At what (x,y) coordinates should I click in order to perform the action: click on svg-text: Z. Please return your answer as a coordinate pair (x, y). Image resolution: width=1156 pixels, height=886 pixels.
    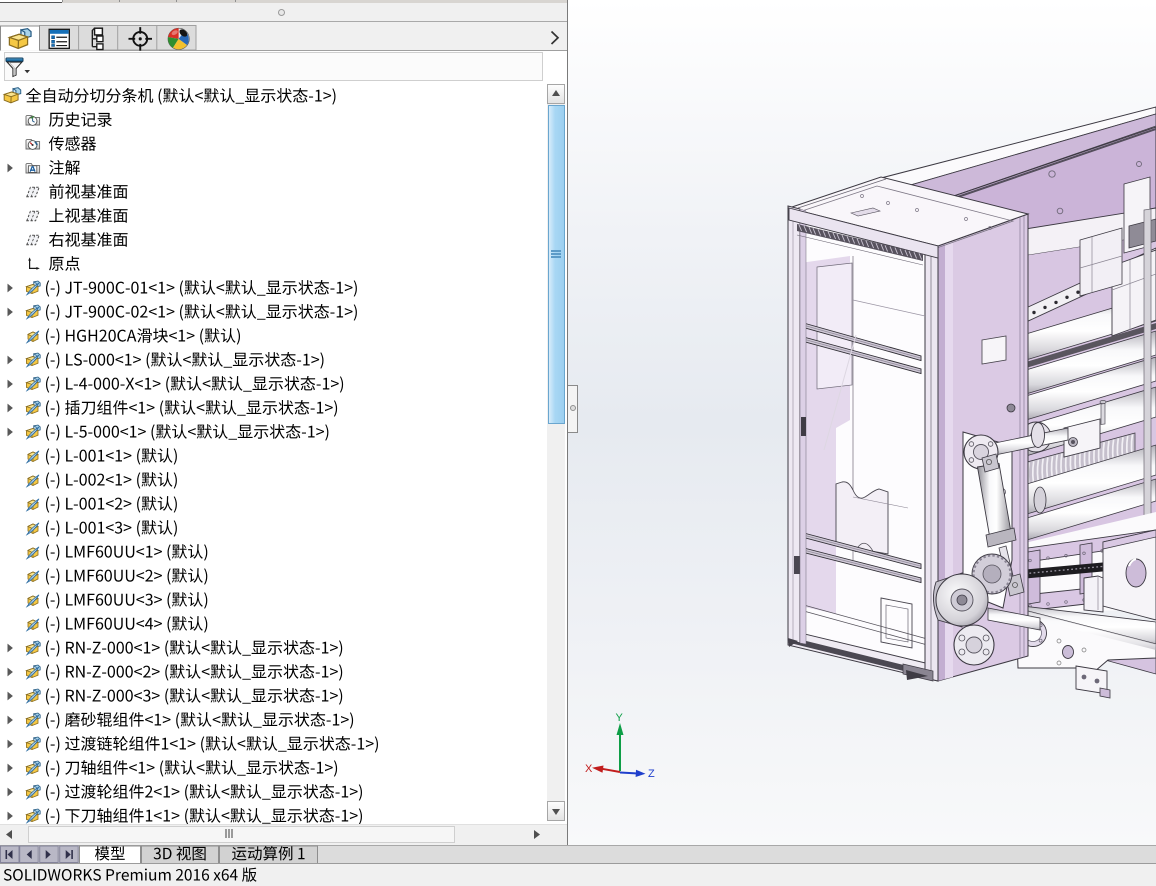
    Looking at the image, I should click on (651, 774).